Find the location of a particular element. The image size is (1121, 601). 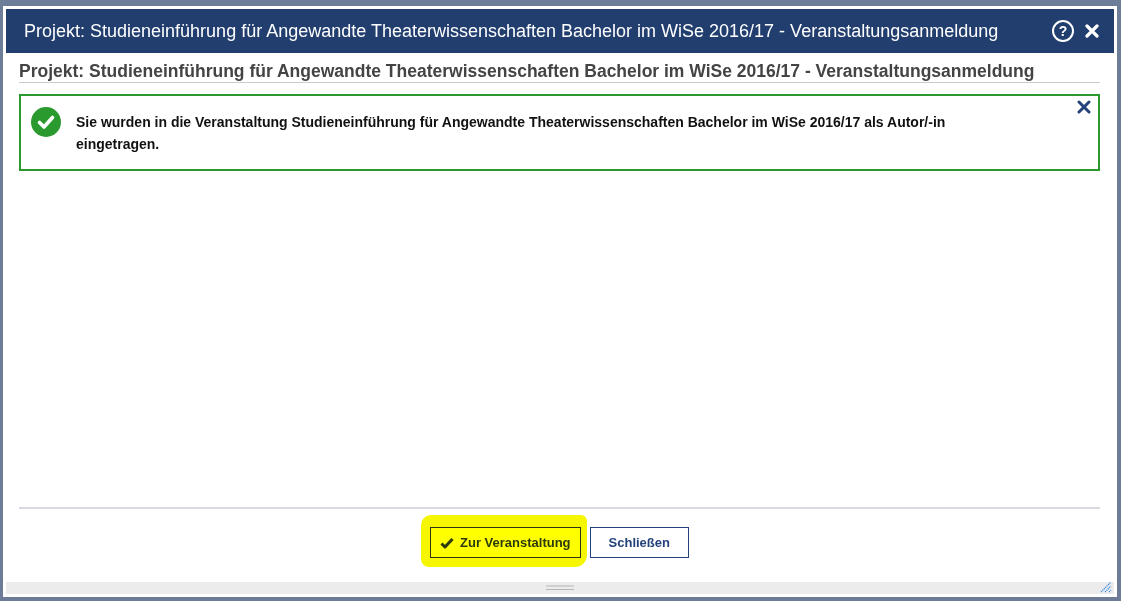

drag-grip-icon is located at coordinates (560, 588).